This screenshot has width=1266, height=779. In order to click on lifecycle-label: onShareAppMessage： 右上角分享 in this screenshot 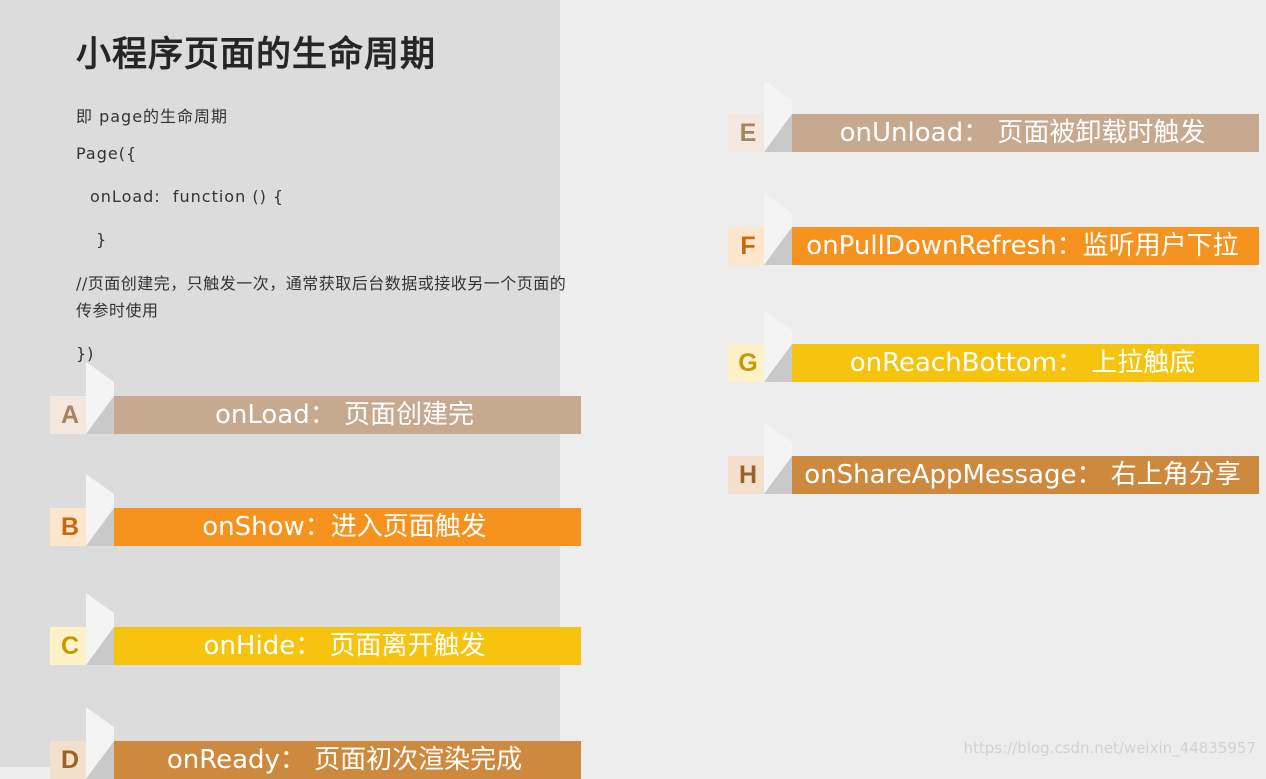, I will do `click(1022, 475)`.